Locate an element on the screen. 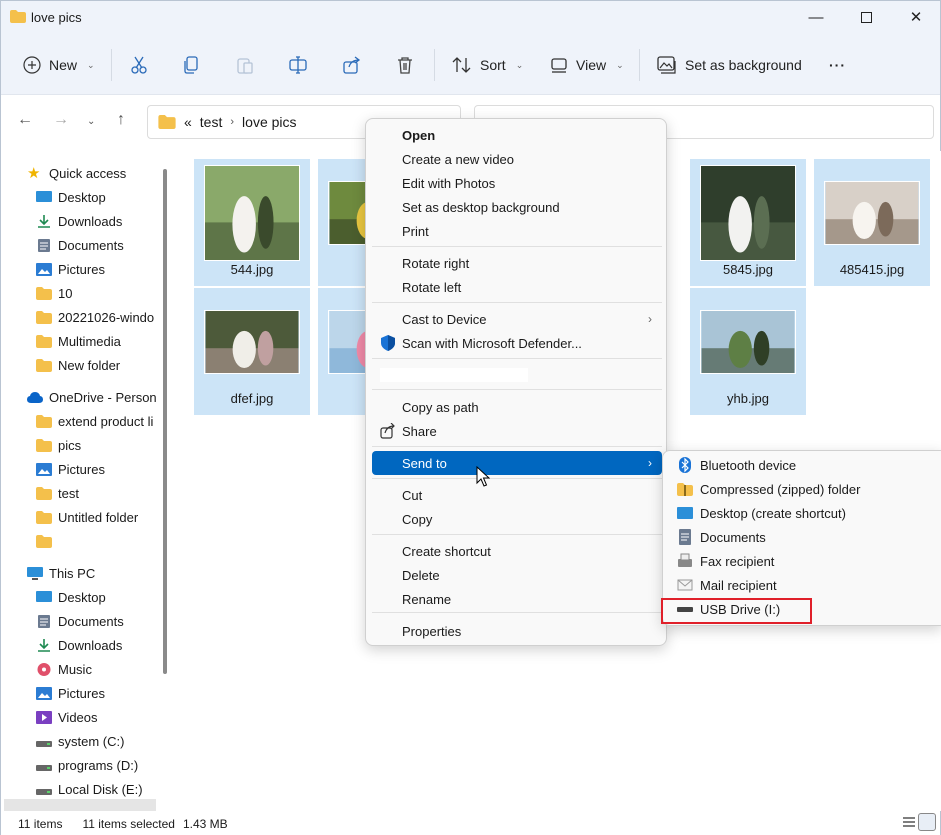 The image size is (941, 835). share-button is located at coordinates (352, 65).